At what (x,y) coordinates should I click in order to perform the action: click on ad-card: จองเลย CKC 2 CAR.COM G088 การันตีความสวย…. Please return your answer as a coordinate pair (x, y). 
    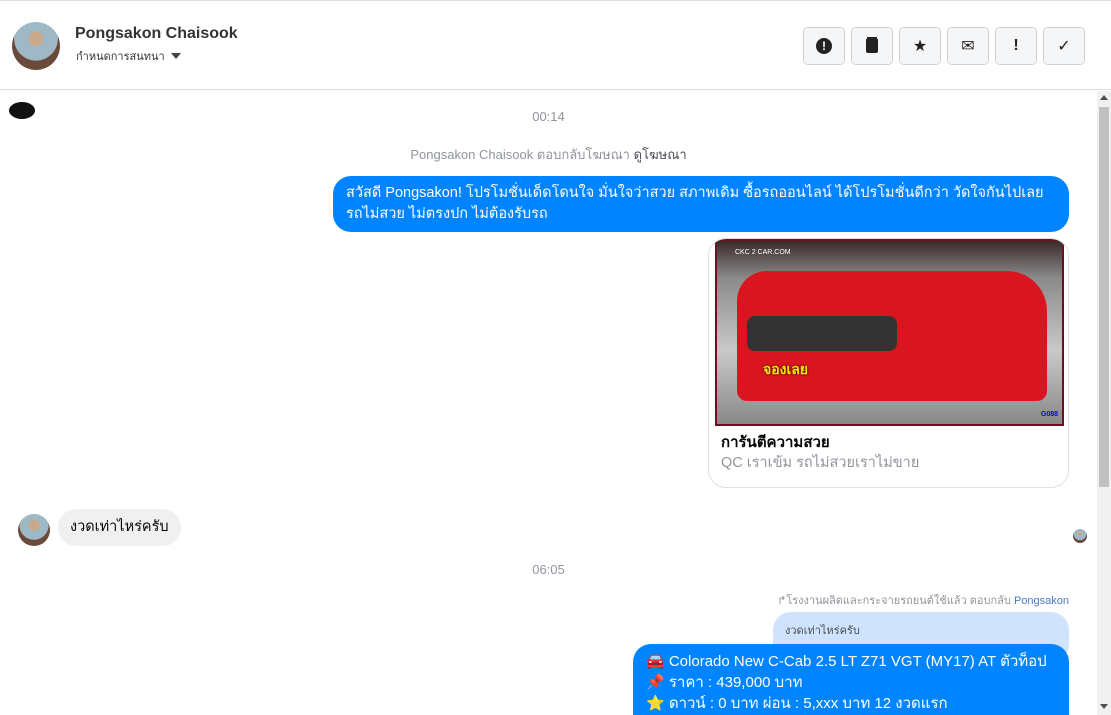
    Looking at the image, I should click on (888, 363).